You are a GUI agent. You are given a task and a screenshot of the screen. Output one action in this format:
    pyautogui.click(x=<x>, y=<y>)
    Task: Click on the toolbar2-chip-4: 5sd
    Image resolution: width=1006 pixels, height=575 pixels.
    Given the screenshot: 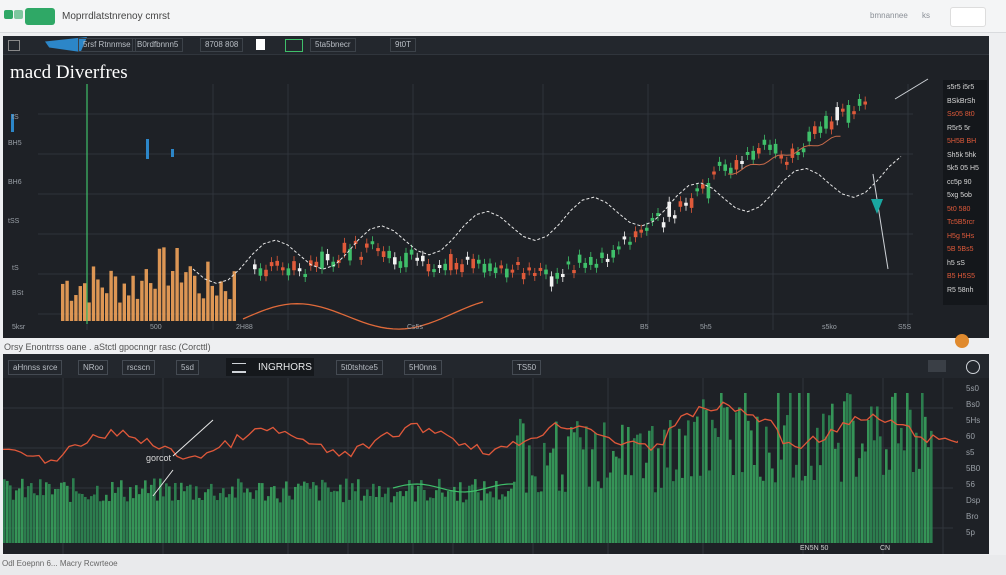 What is the action you would take?
    pyautogui.click(x=187, y=367)
    